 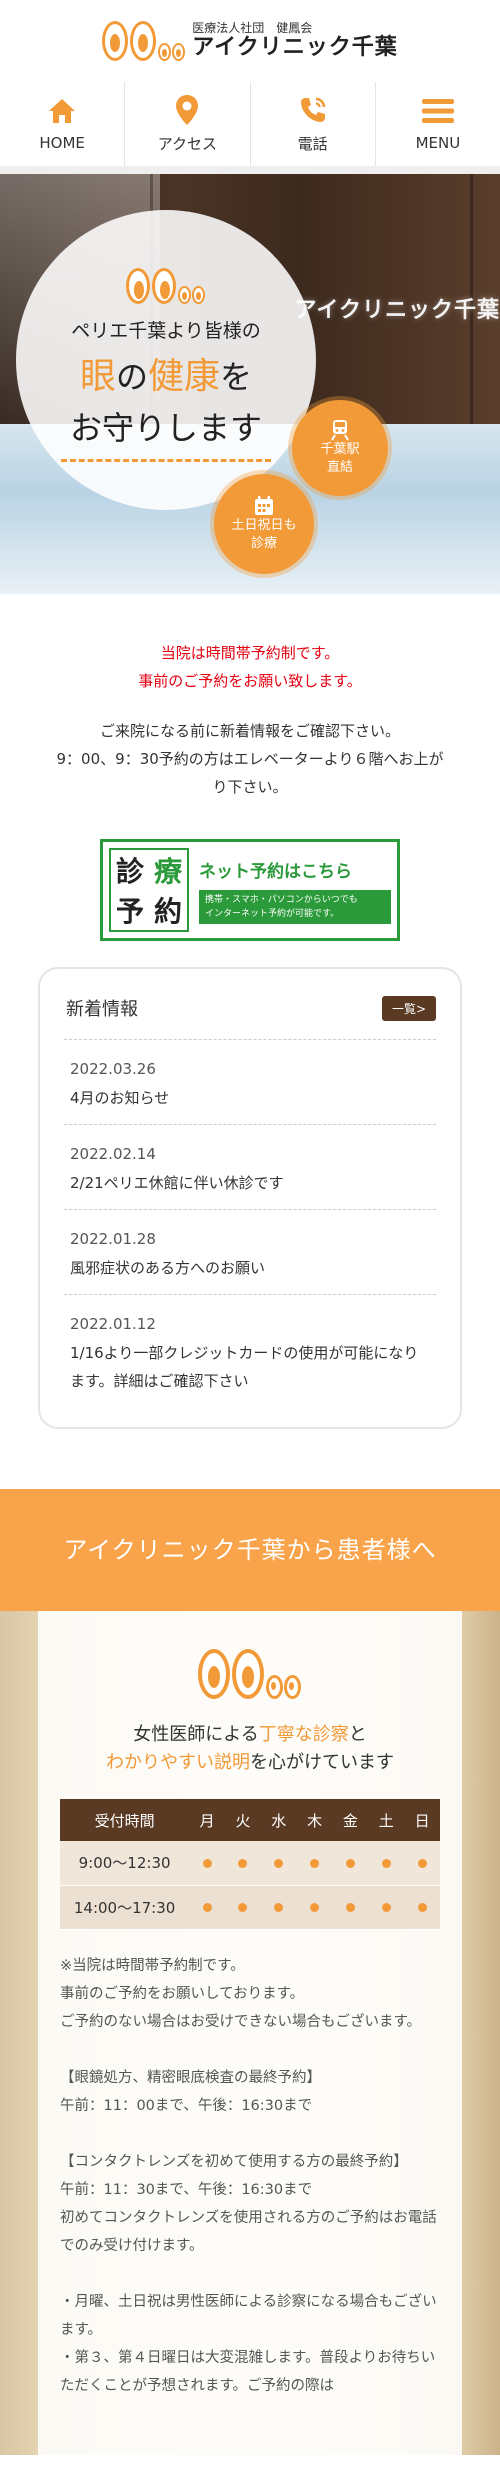 What do you see at coordinates (250, 1762) in the screenshot?
I see `message-tagline-2: わかりやすい説明を心がけています` at bounding box center [250, 1762].